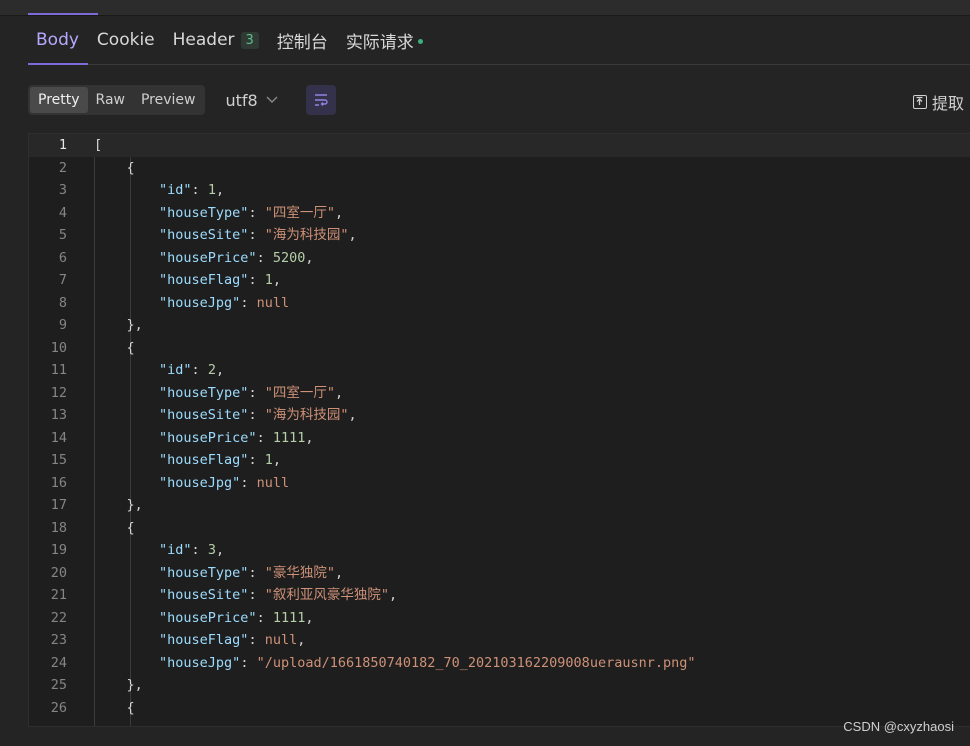  I want to click on code-line: 6 "housePrice": 5200,, so click(499, 258).